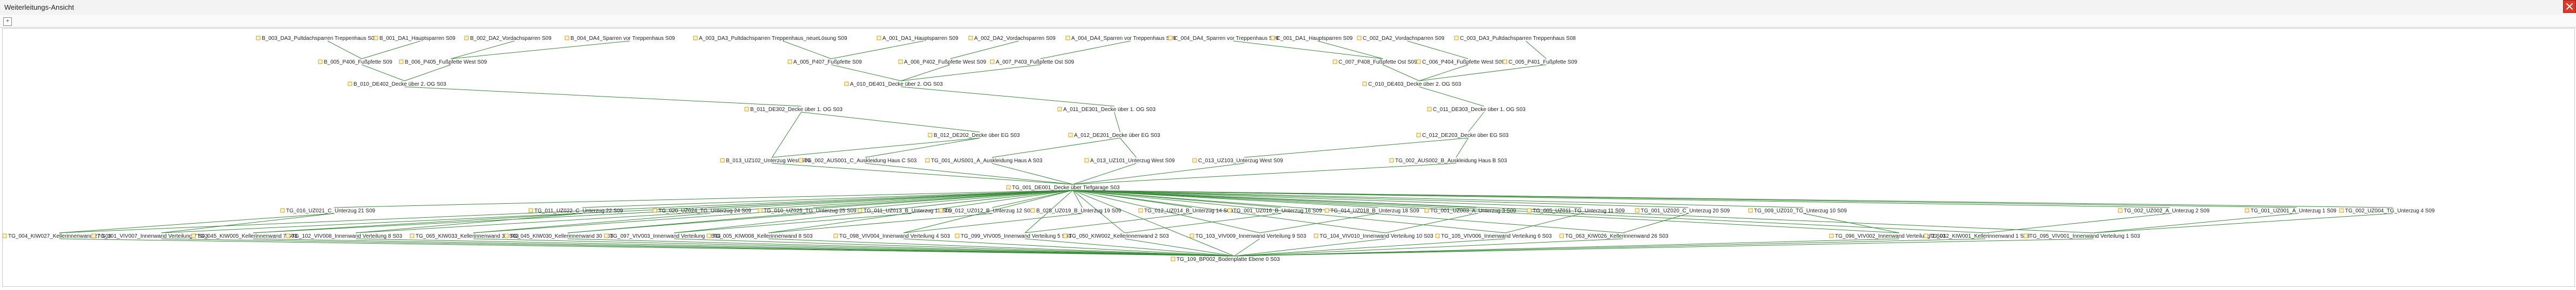 This screenshot has height=290, width=2576. I want to click on graph-node-p7: C_006_P404_Fußpfette West S09, so click(1460, 62).